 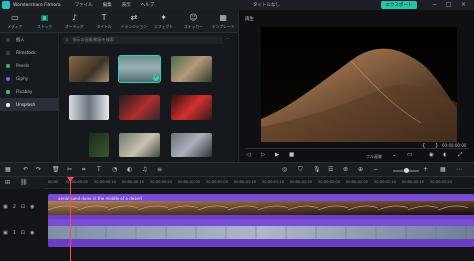 What do you see at coordinates (394, 155) in the screenshot?
I see `chevron-down-icon: ⌄` at bounding box center [394, 155].